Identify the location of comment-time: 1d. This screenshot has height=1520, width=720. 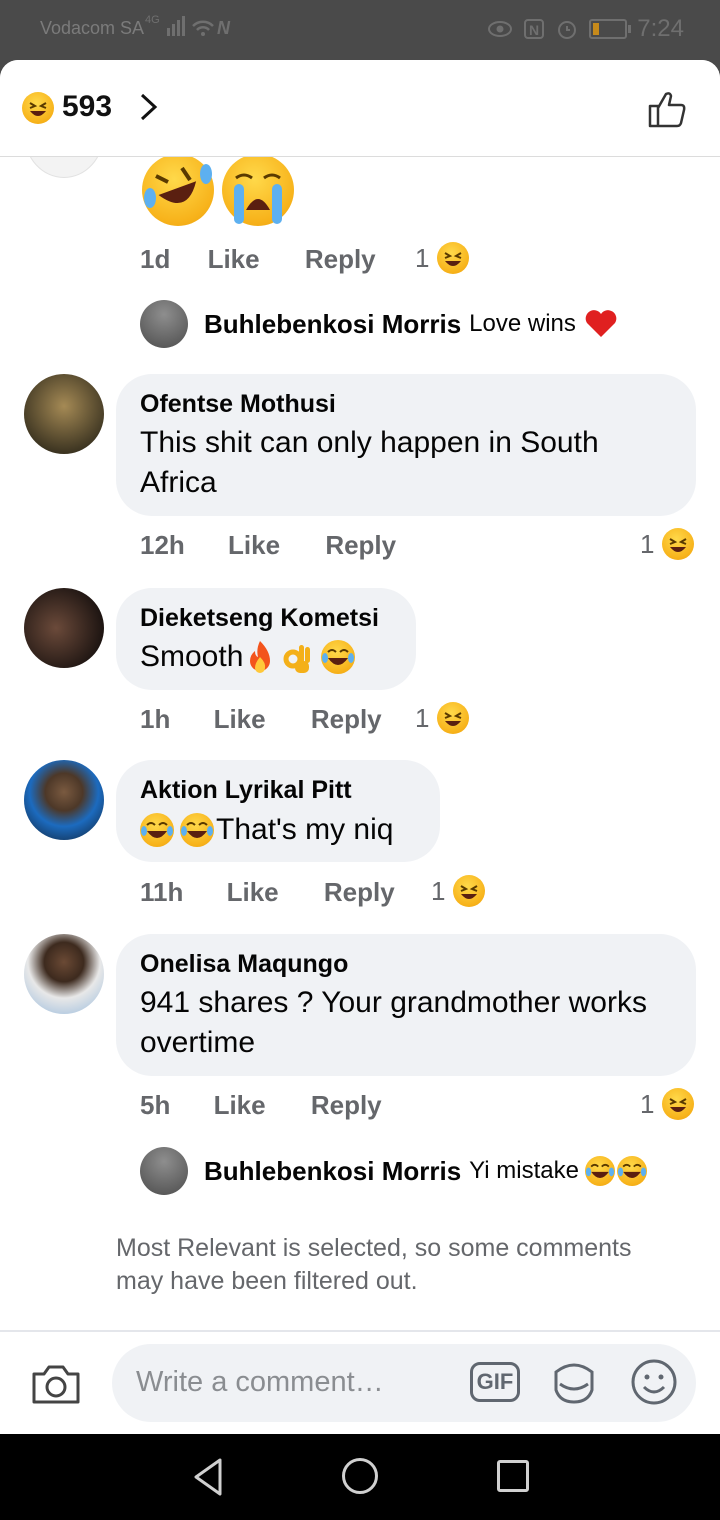
(155, 259).